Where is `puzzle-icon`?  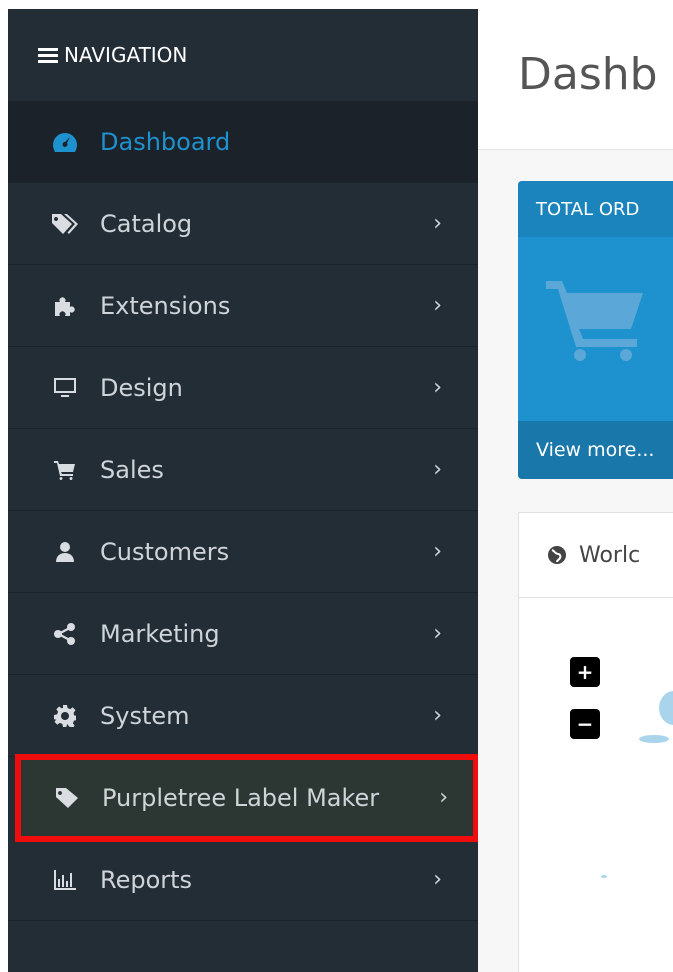
puzzle-icon is located at coordinates (65, 306).